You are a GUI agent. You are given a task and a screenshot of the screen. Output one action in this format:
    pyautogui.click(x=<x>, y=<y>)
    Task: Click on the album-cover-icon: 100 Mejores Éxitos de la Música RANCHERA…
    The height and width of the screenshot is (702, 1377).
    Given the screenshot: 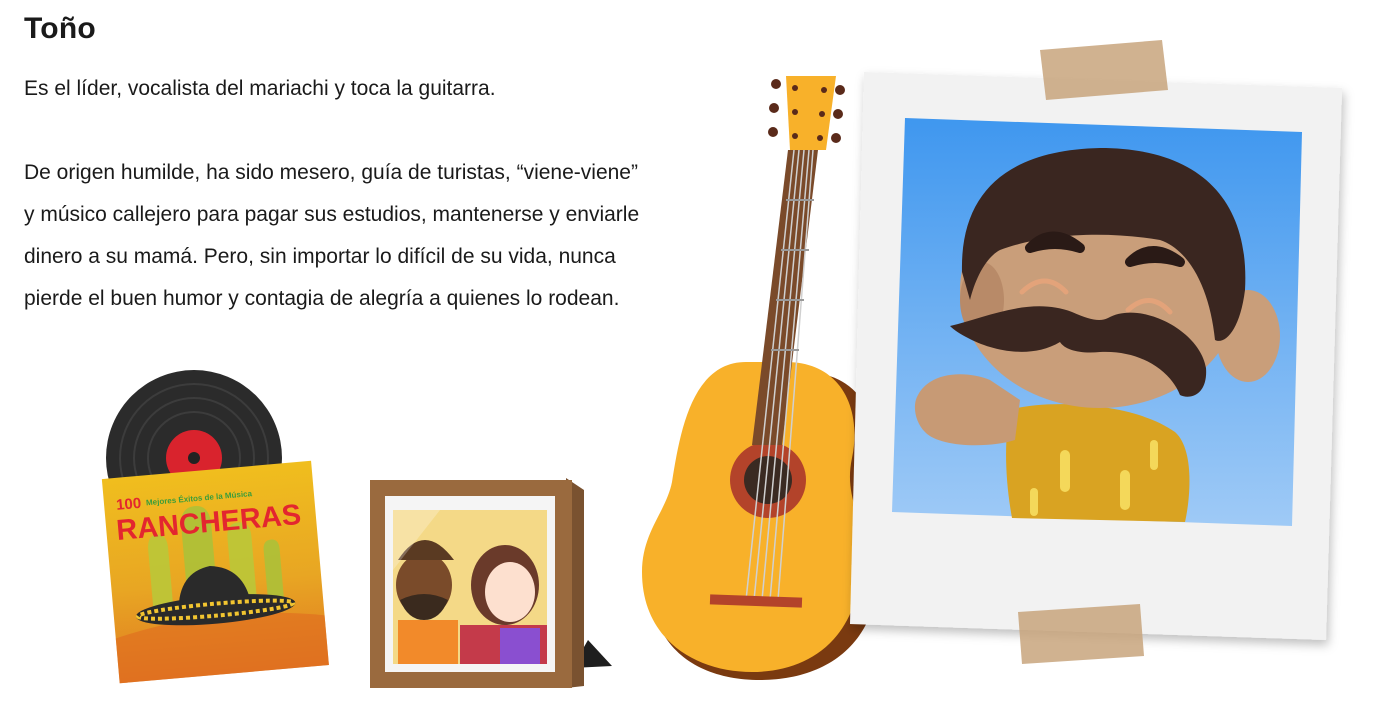 What is the action you would take?
    pyautogui.click(x=215, y=572)
    